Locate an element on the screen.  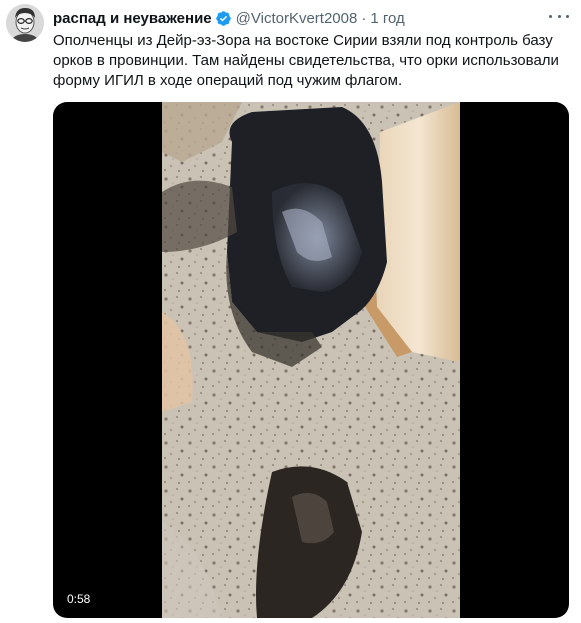
more-options-icon is located at coordinates (559, 16).